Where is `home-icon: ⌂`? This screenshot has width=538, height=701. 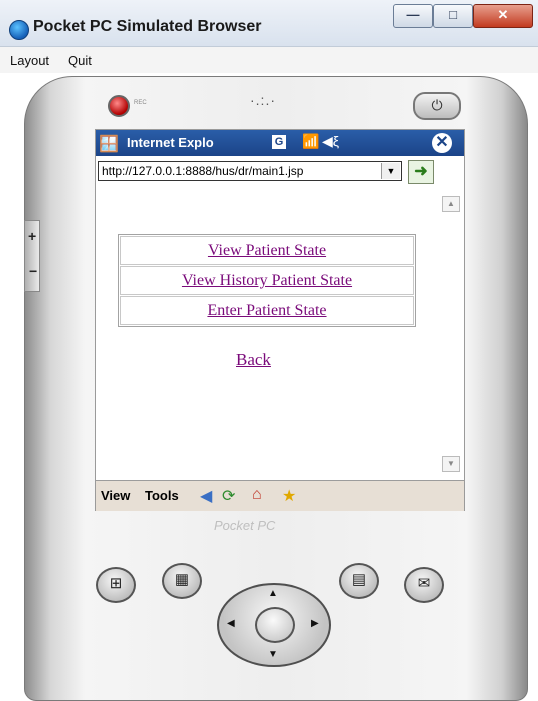
home-icon: ⌂ is located at coordinates (257, 495).